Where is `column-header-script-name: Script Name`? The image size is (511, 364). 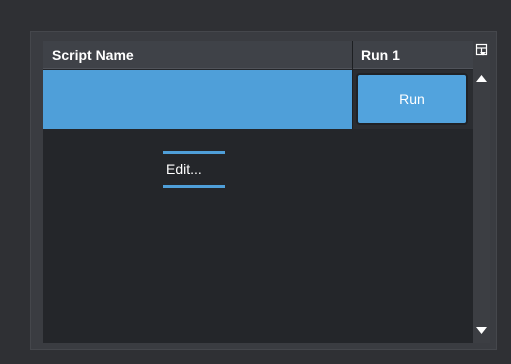
column-header-script-name: Script Name is located at coordinates (93, 55).